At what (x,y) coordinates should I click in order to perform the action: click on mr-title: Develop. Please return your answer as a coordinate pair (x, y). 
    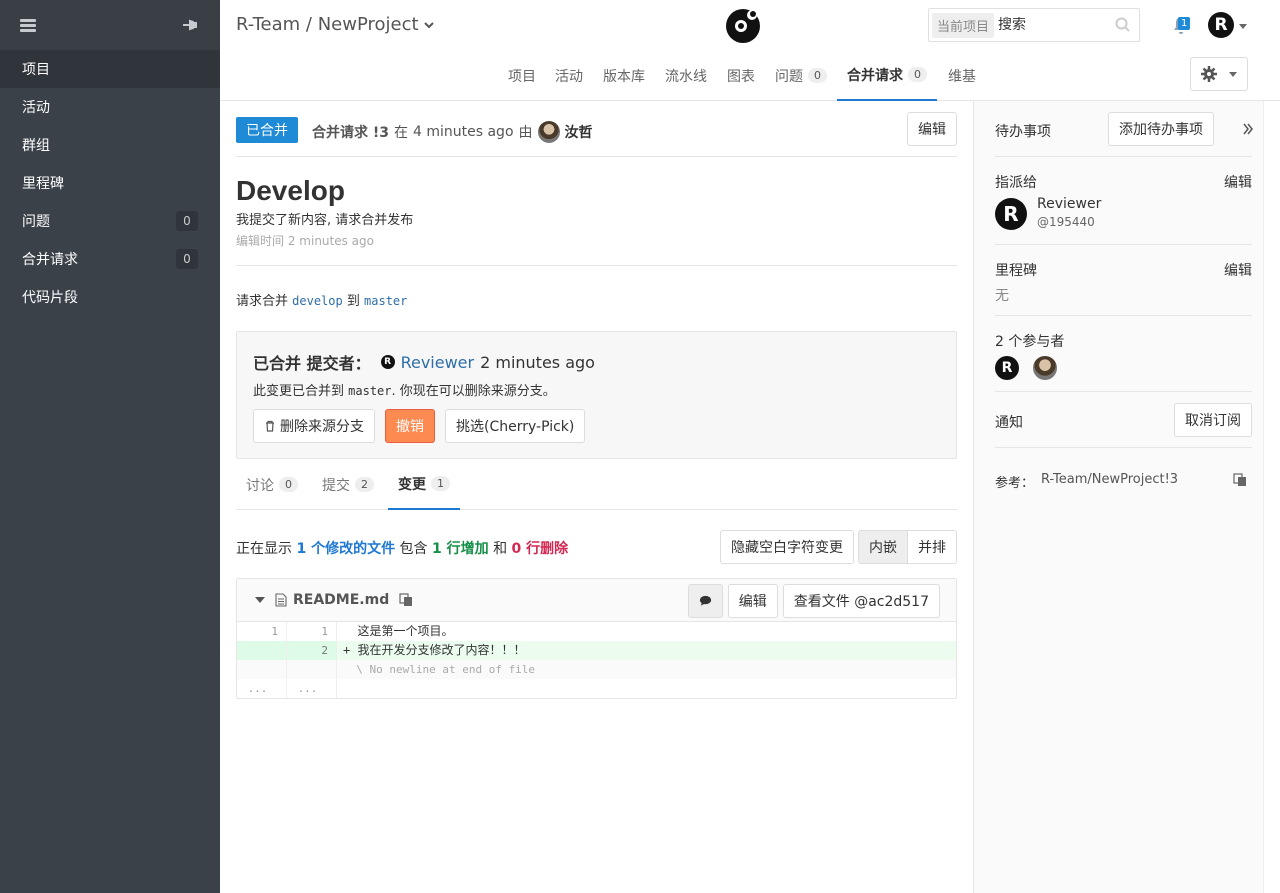
    Looking at the image, I should click on (290, 190).